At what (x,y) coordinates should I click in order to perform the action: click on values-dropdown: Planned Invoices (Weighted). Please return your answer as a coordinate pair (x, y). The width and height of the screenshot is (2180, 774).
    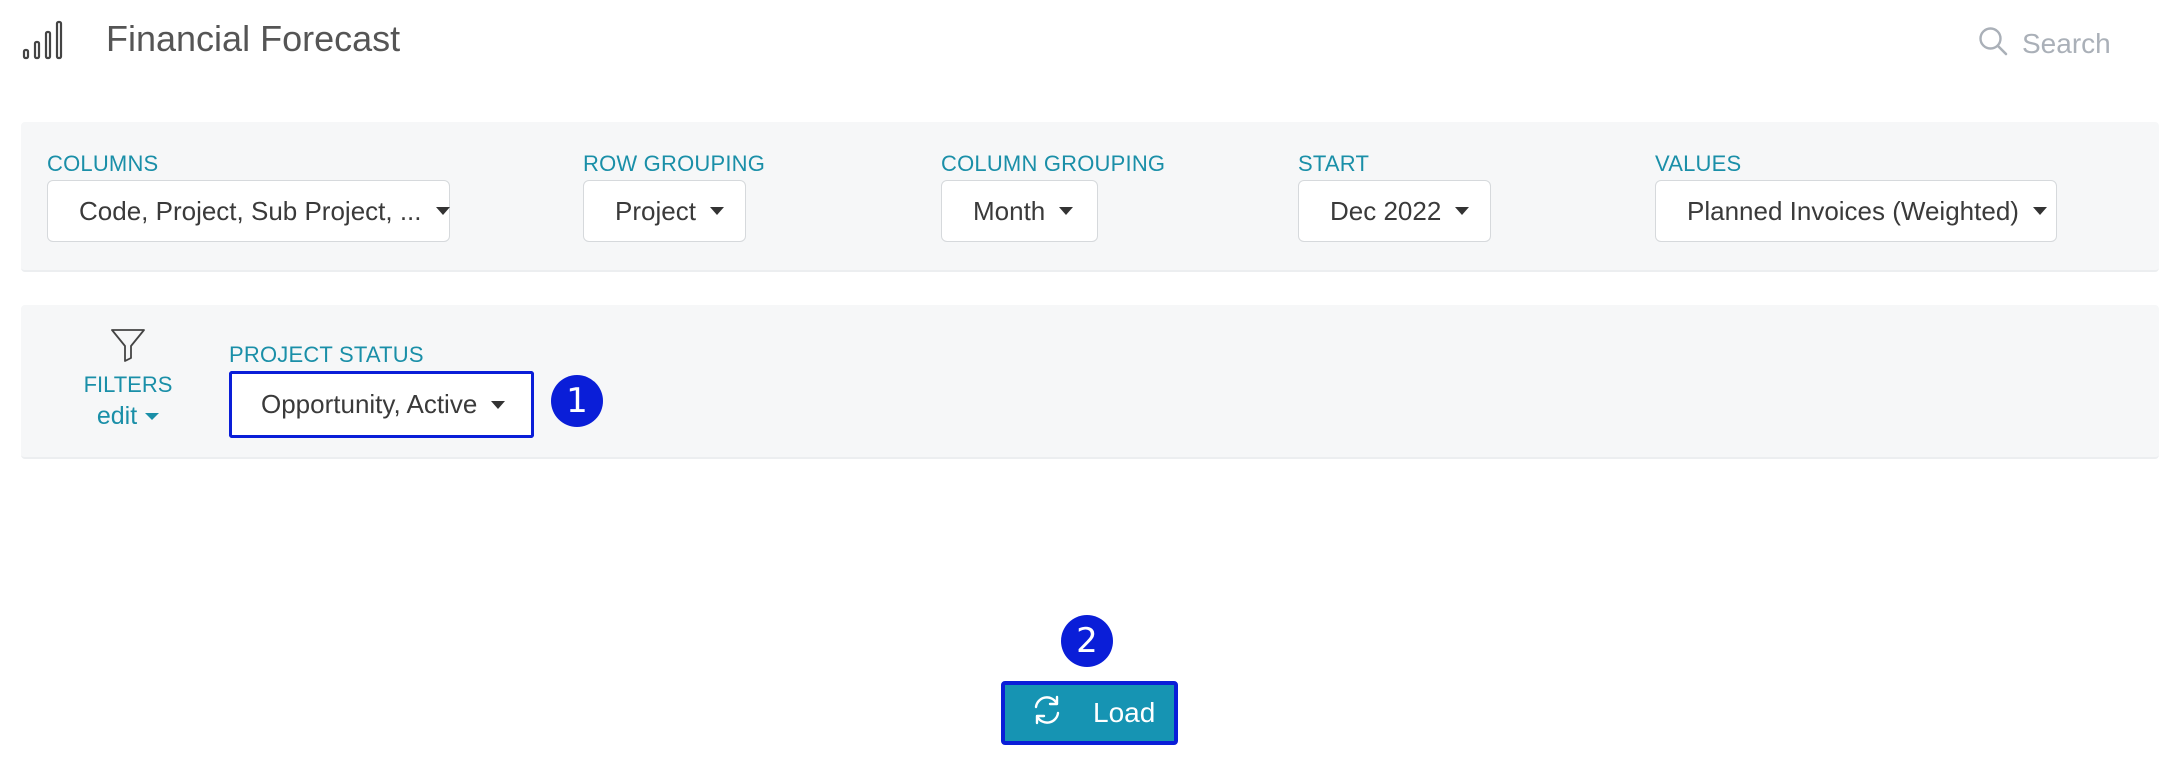
    Looking at the image, I should click on (1856, 211).